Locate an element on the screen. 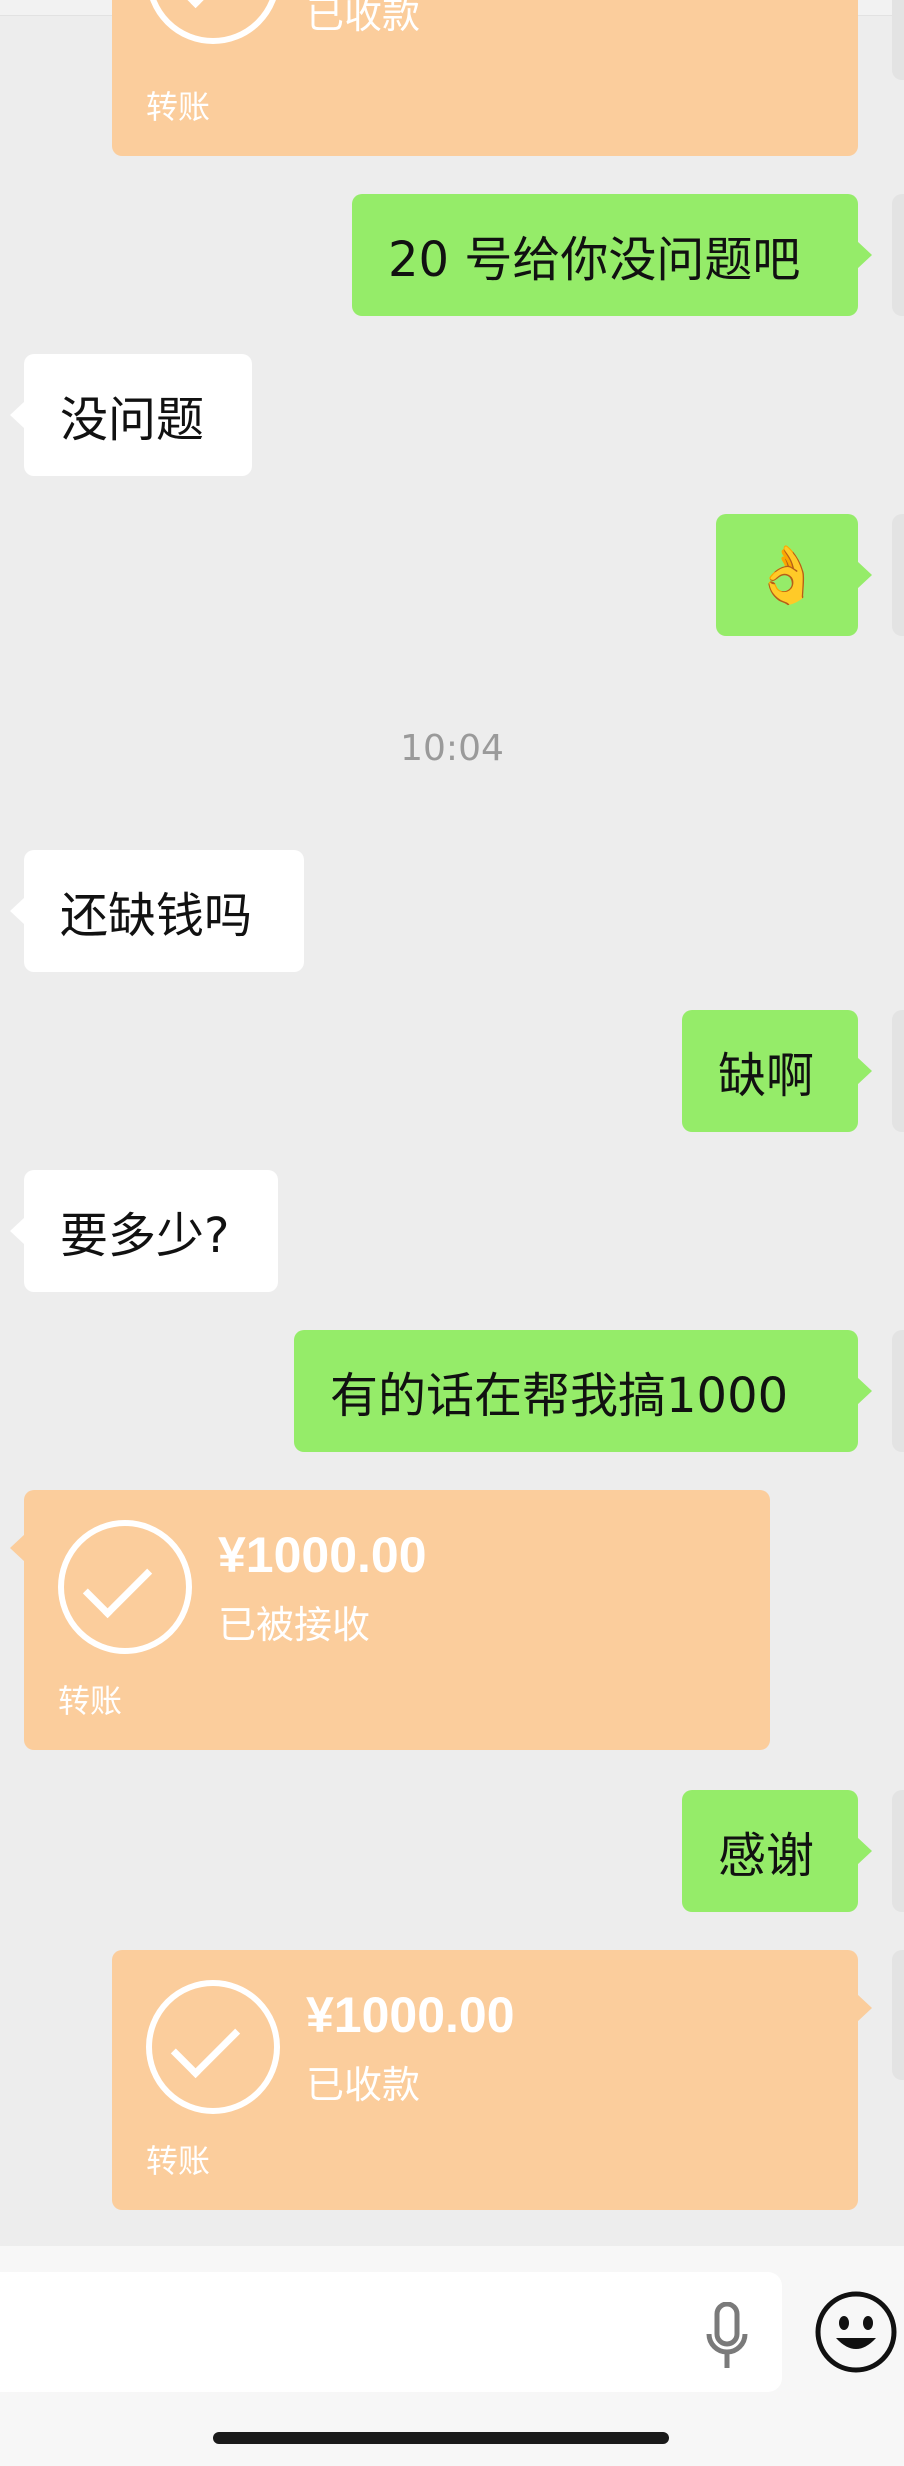 This screenshot has height=2466, width=904. received-message-bubble: 要多少? is located at coordinates (144, 1231).